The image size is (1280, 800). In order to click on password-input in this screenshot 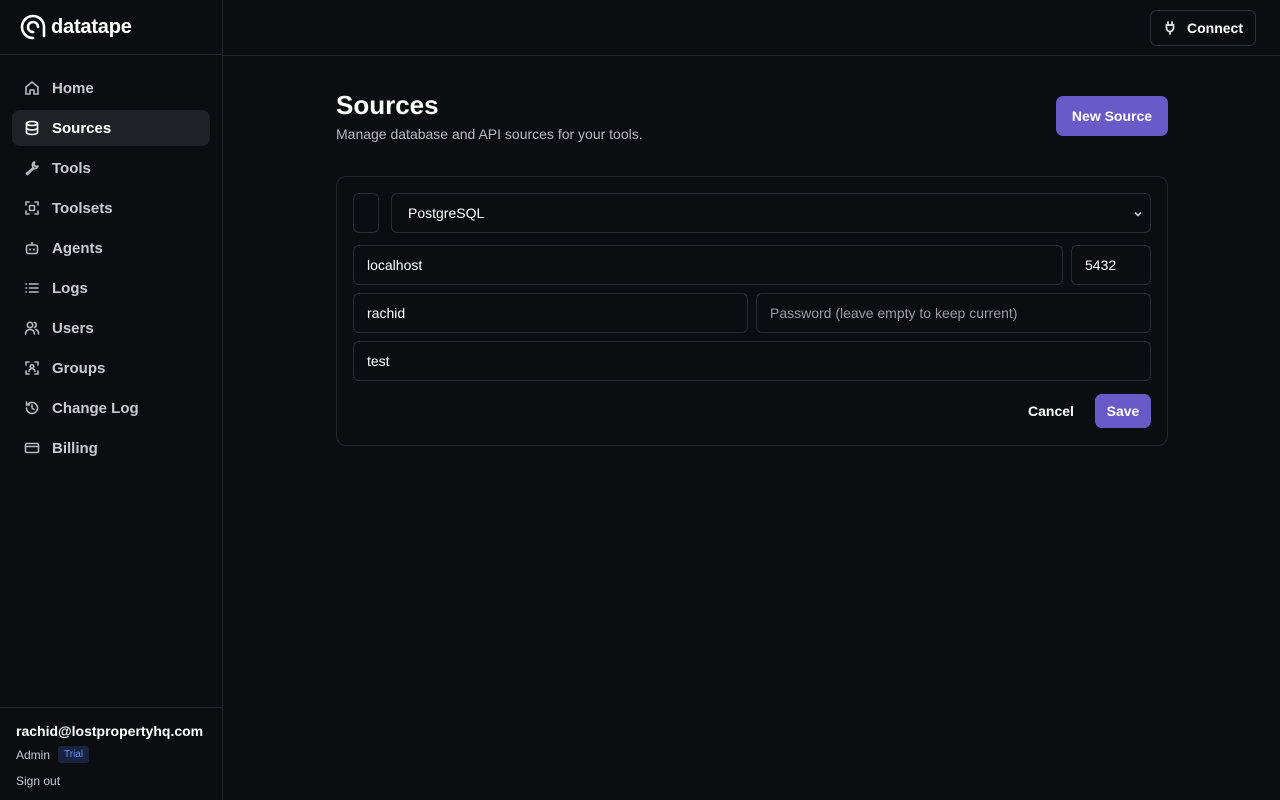, I will do `click(960, 313)`.